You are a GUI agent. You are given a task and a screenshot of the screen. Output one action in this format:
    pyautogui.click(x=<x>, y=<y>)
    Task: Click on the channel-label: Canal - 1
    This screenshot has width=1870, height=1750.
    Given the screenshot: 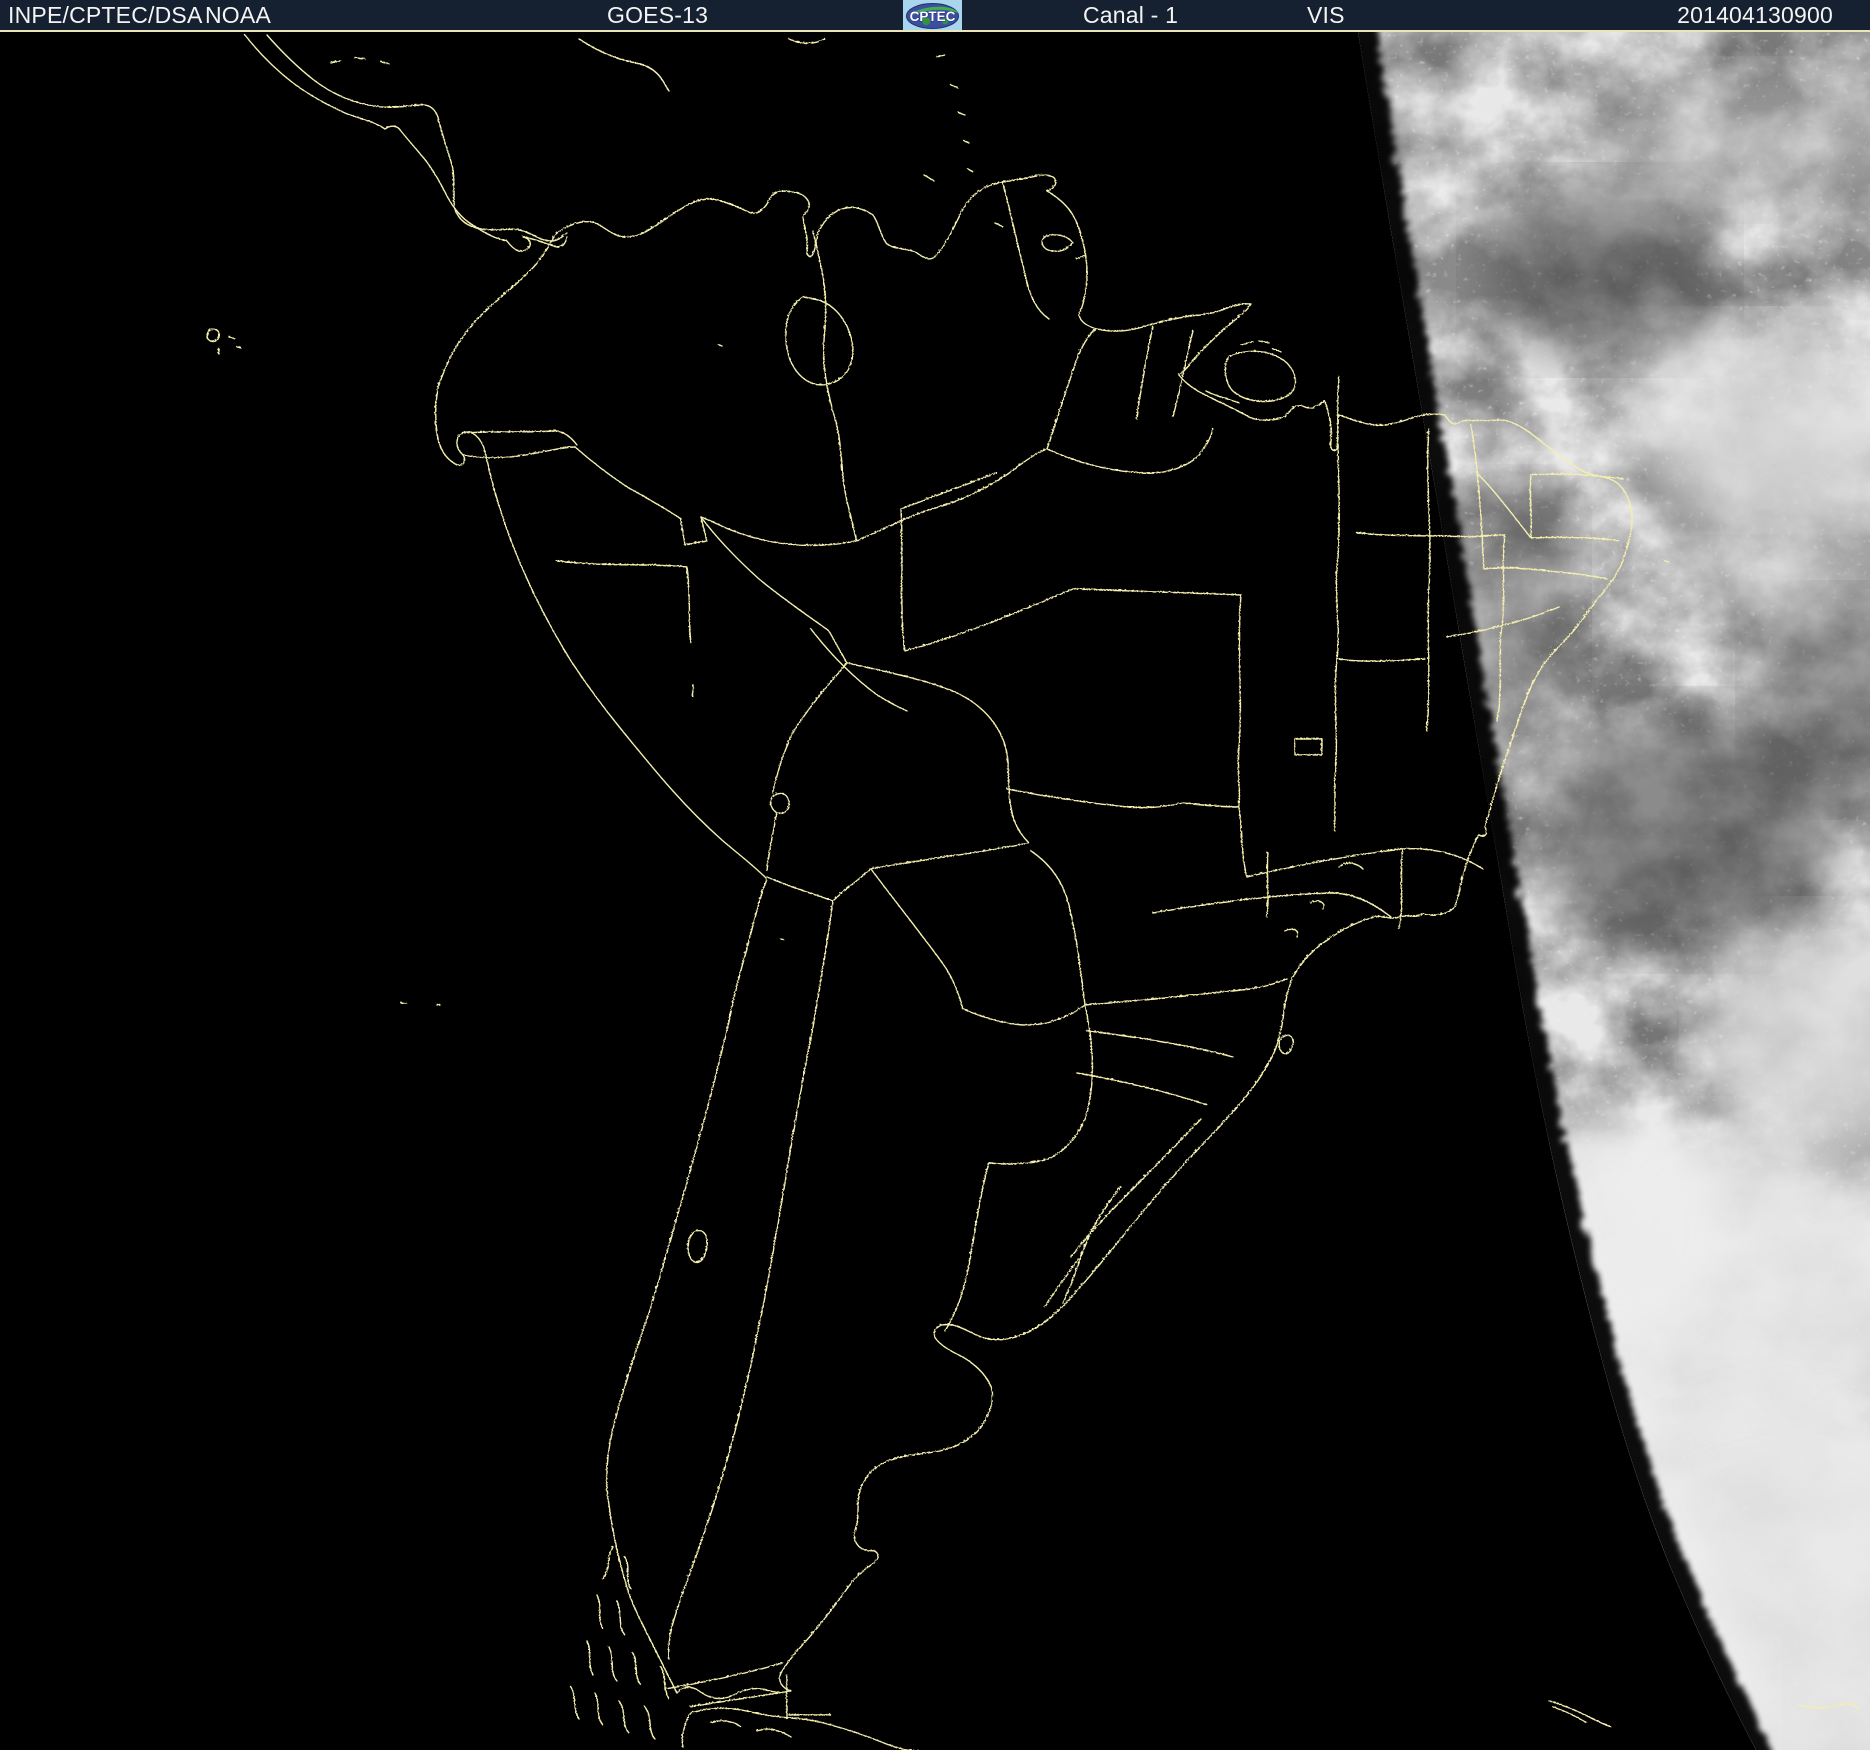 What is the action you would take?
    pyautogui.click(x=1131, y=15)
    